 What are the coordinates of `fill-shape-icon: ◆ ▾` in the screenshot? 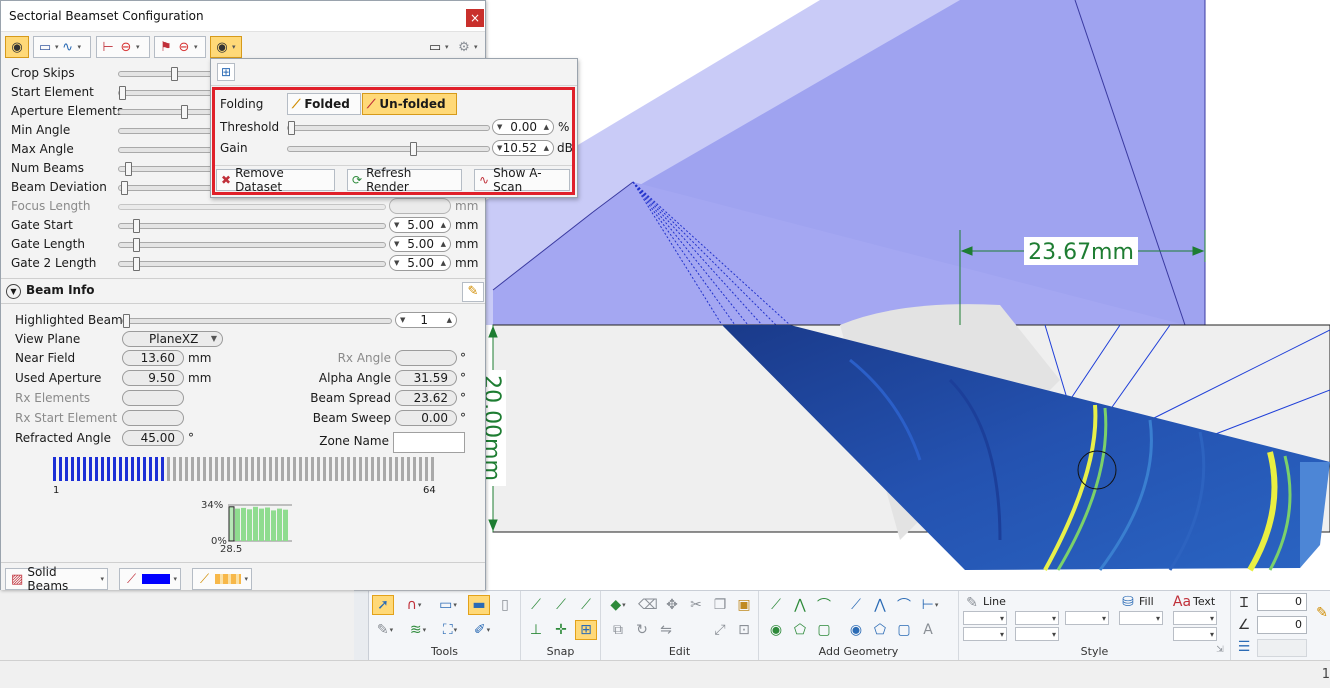 It's located at (618, 605).